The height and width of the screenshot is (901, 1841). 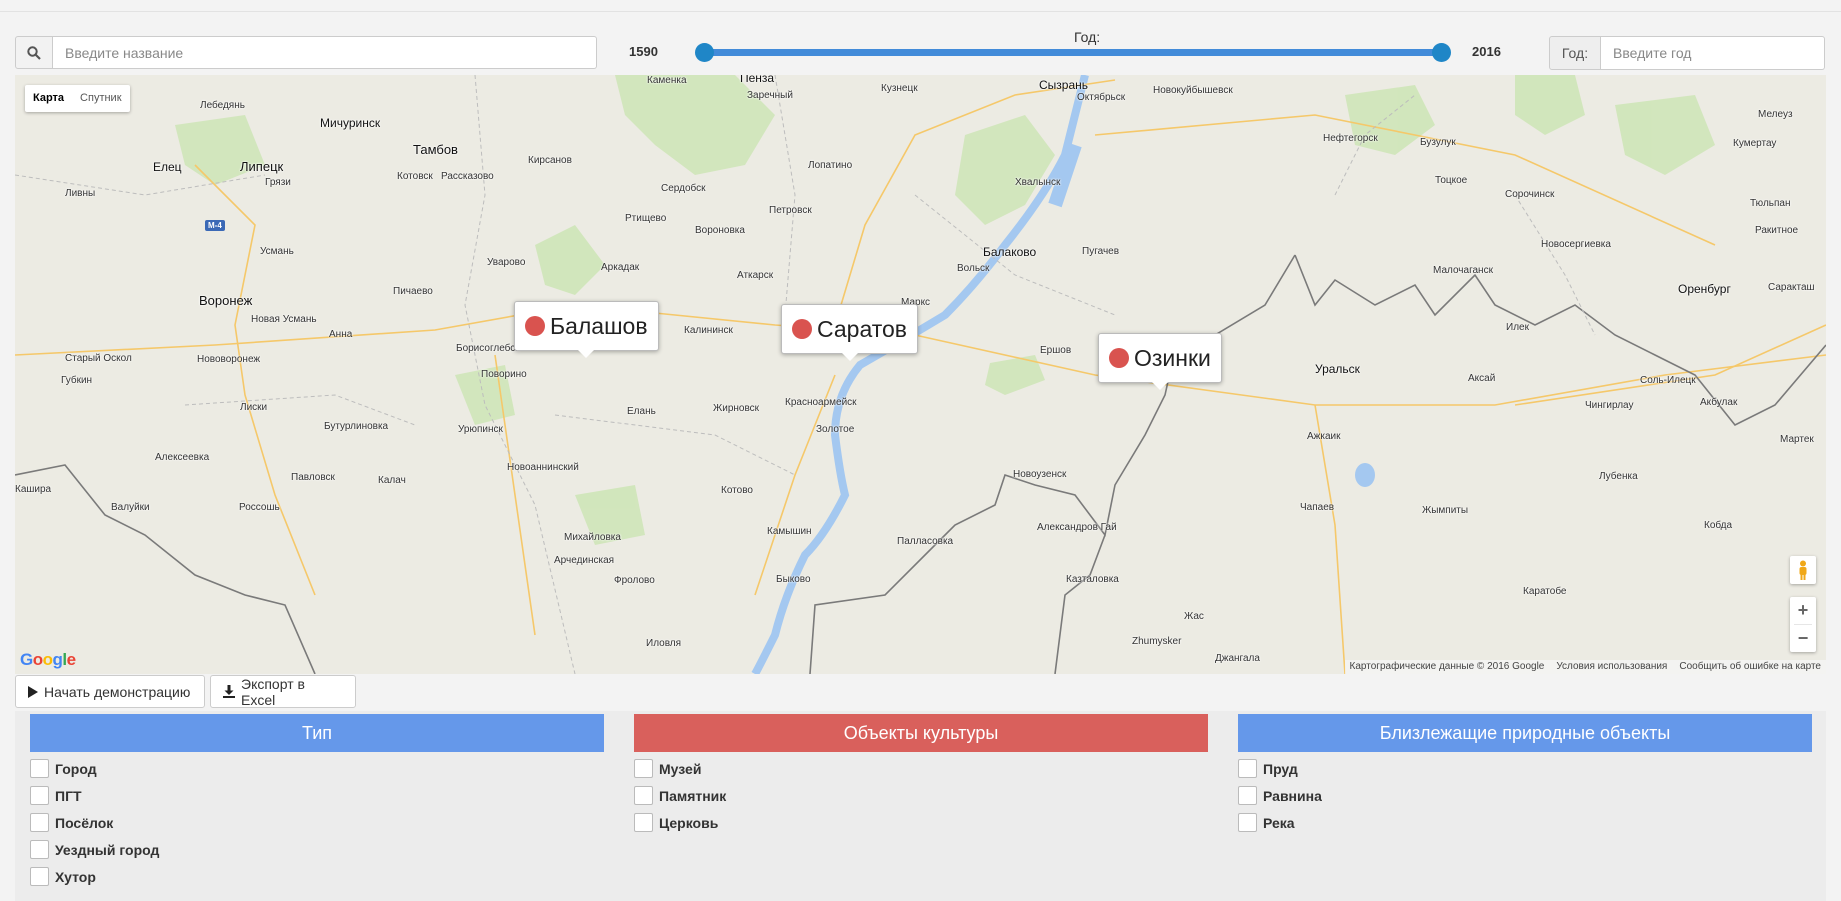 I want to click on filter-option: Хутор, so click(x=317, y=876).